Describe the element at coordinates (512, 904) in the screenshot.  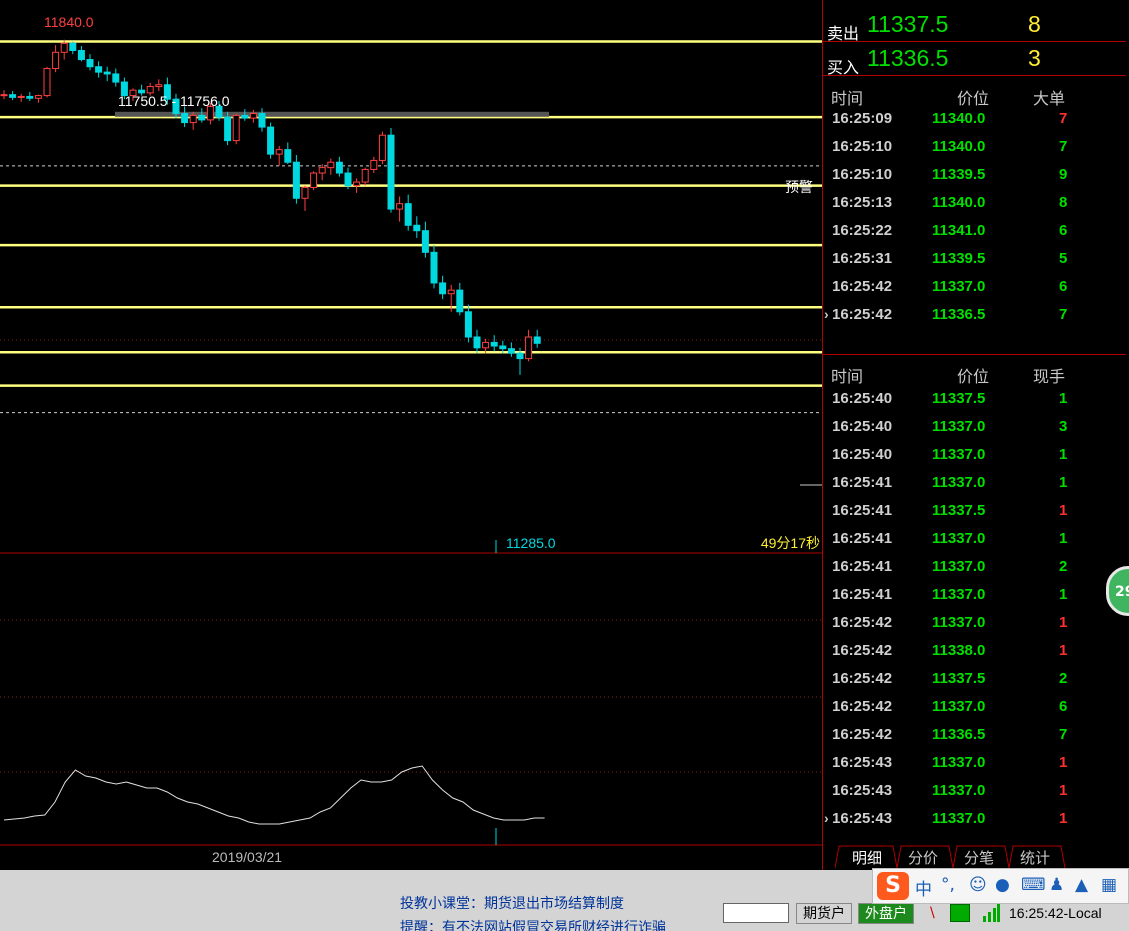
I see `ticker-line: 投教小课堂：期货退出市场结算制度` at that location.